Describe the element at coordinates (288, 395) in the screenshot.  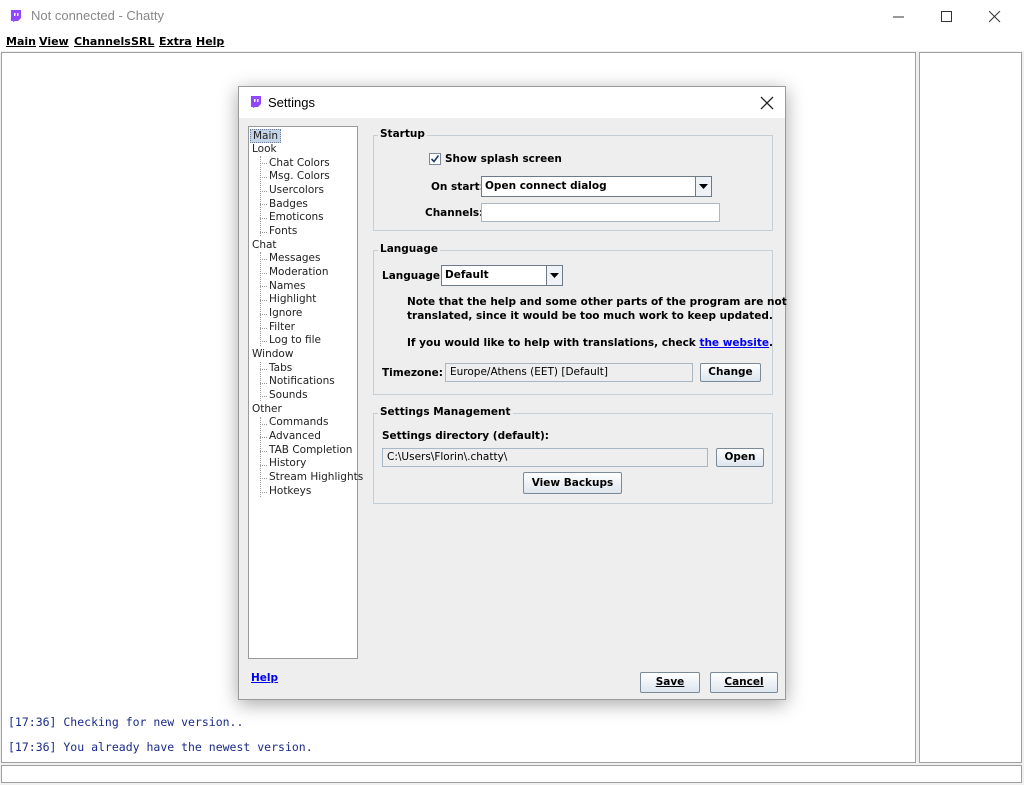
I see `tree-item-sounds: Sounds` at that location.